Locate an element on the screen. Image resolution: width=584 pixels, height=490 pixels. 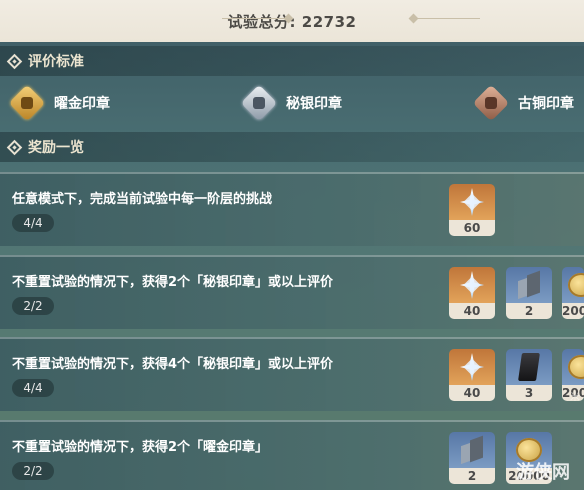
reward-description: 不重置试验的情况下，获得4个「秘银印章」或以上评价 is located at coordinates (173, 364).